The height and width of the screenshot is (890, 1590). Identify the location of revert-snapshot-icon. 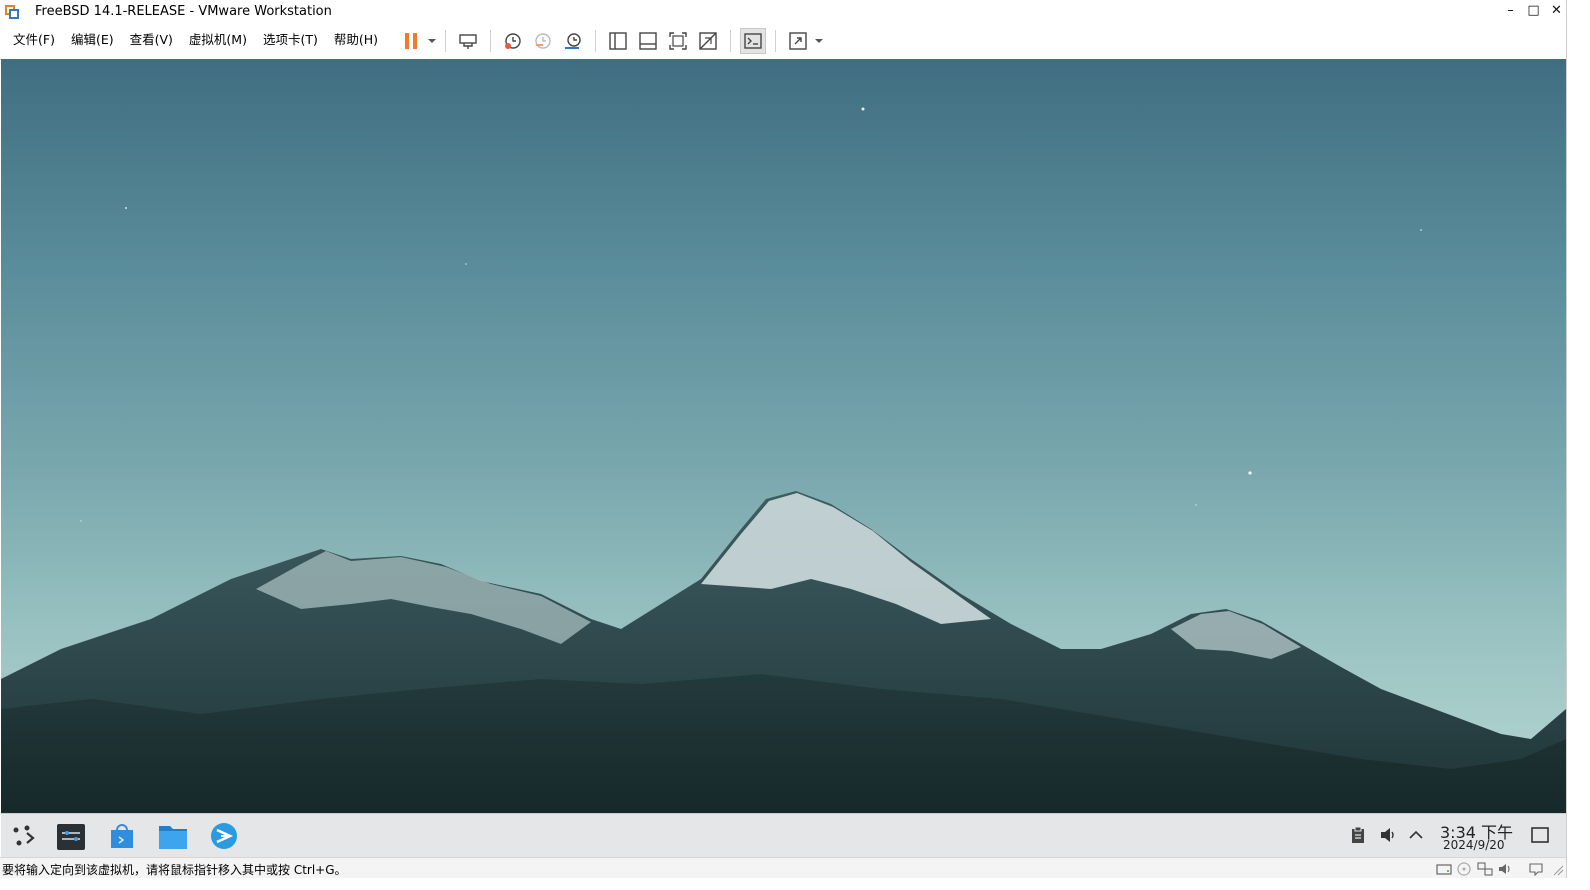
(543, 41).